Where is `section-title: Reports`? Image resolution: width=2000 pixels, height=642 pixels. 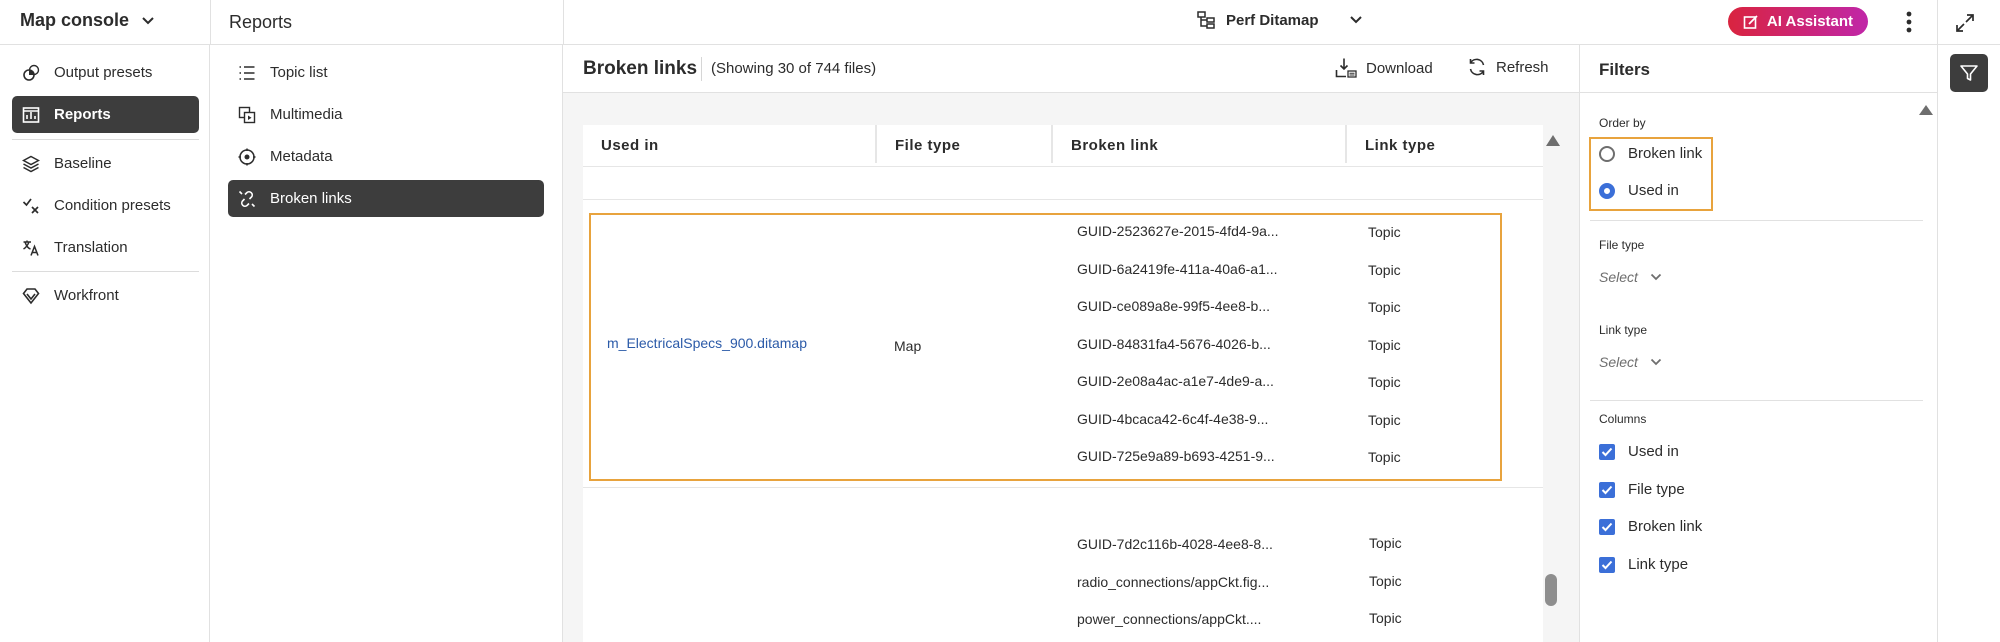 section-title: Reports is located at coordinates (261, 22).